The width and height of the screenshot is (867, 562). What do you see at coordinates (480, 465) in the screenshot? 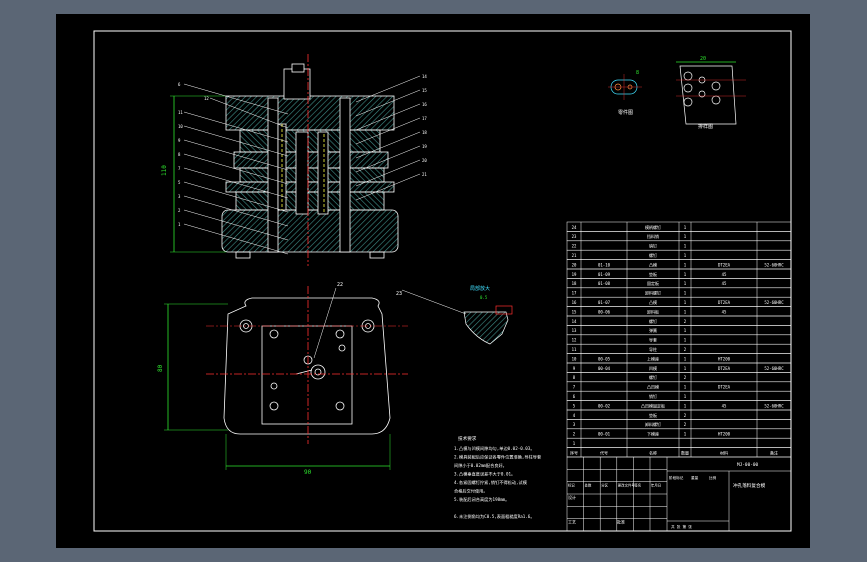
I see `notes-line: 间隙小于0.02mm配合良好。` at bounding box center [480, 465].